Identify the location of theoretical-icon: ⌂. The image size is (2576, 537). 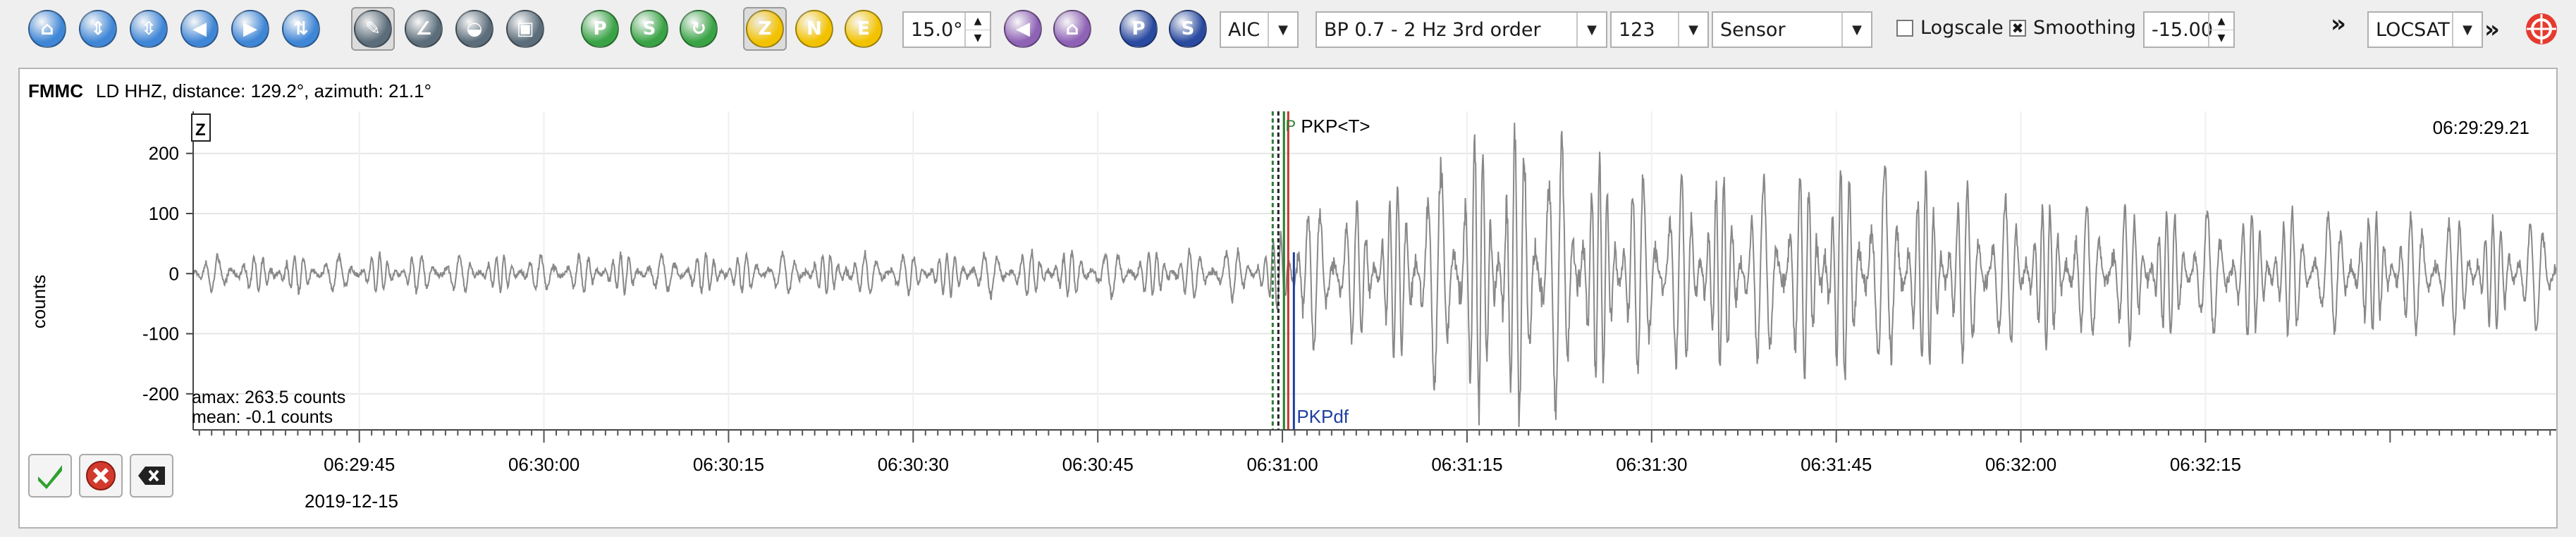
(1072, 29).